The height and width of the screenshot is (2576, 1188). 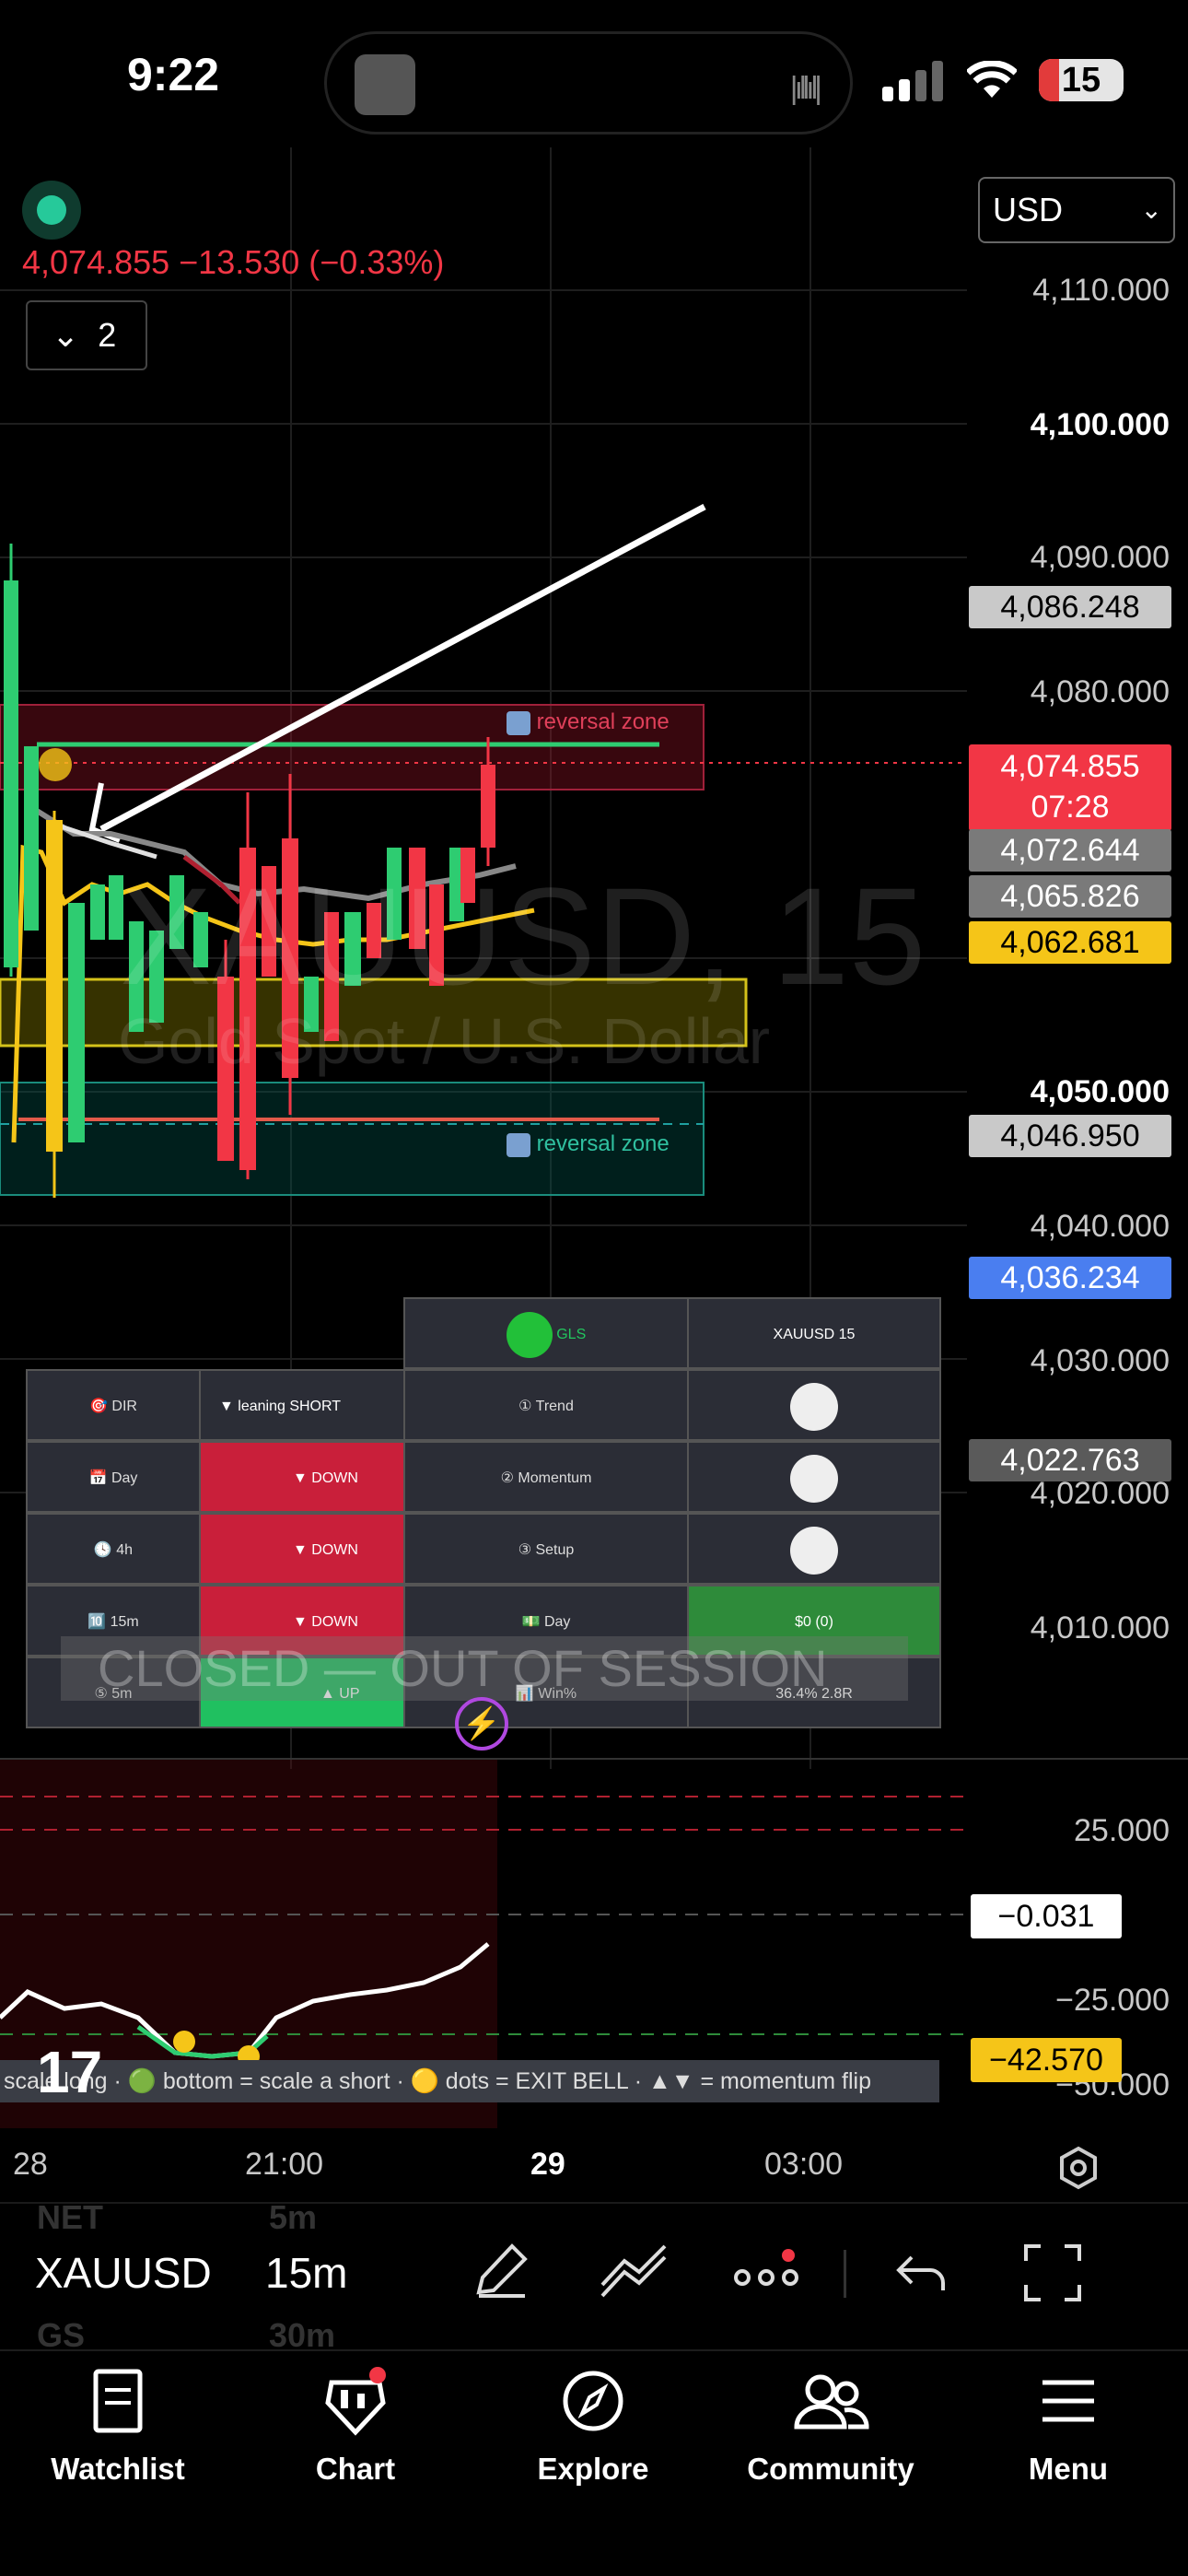 I want to click on gls-header: GLS, so click(x=546, y=1333).